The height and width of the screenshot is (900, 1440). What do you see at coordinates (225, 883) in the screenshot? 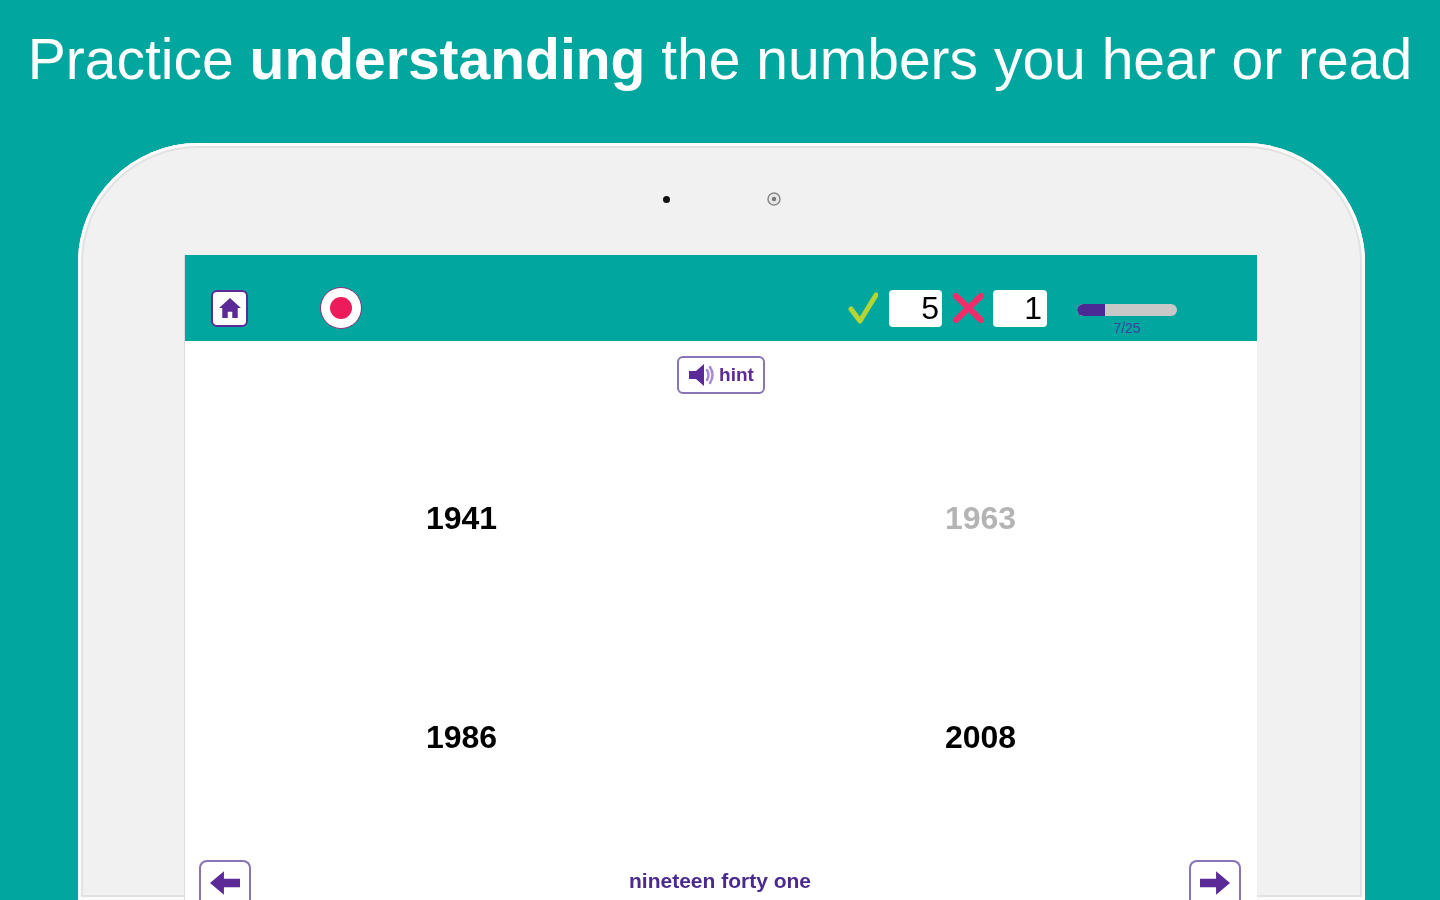
I see `left-arrow-icon` at bounding box center [225, 883].